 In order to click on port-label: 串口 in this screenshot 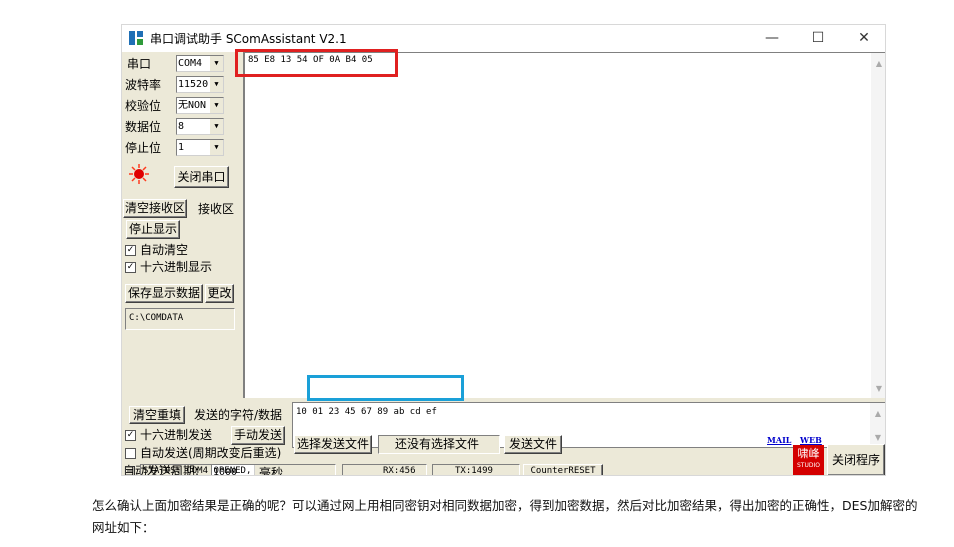, I will do `click(139, 64)`.